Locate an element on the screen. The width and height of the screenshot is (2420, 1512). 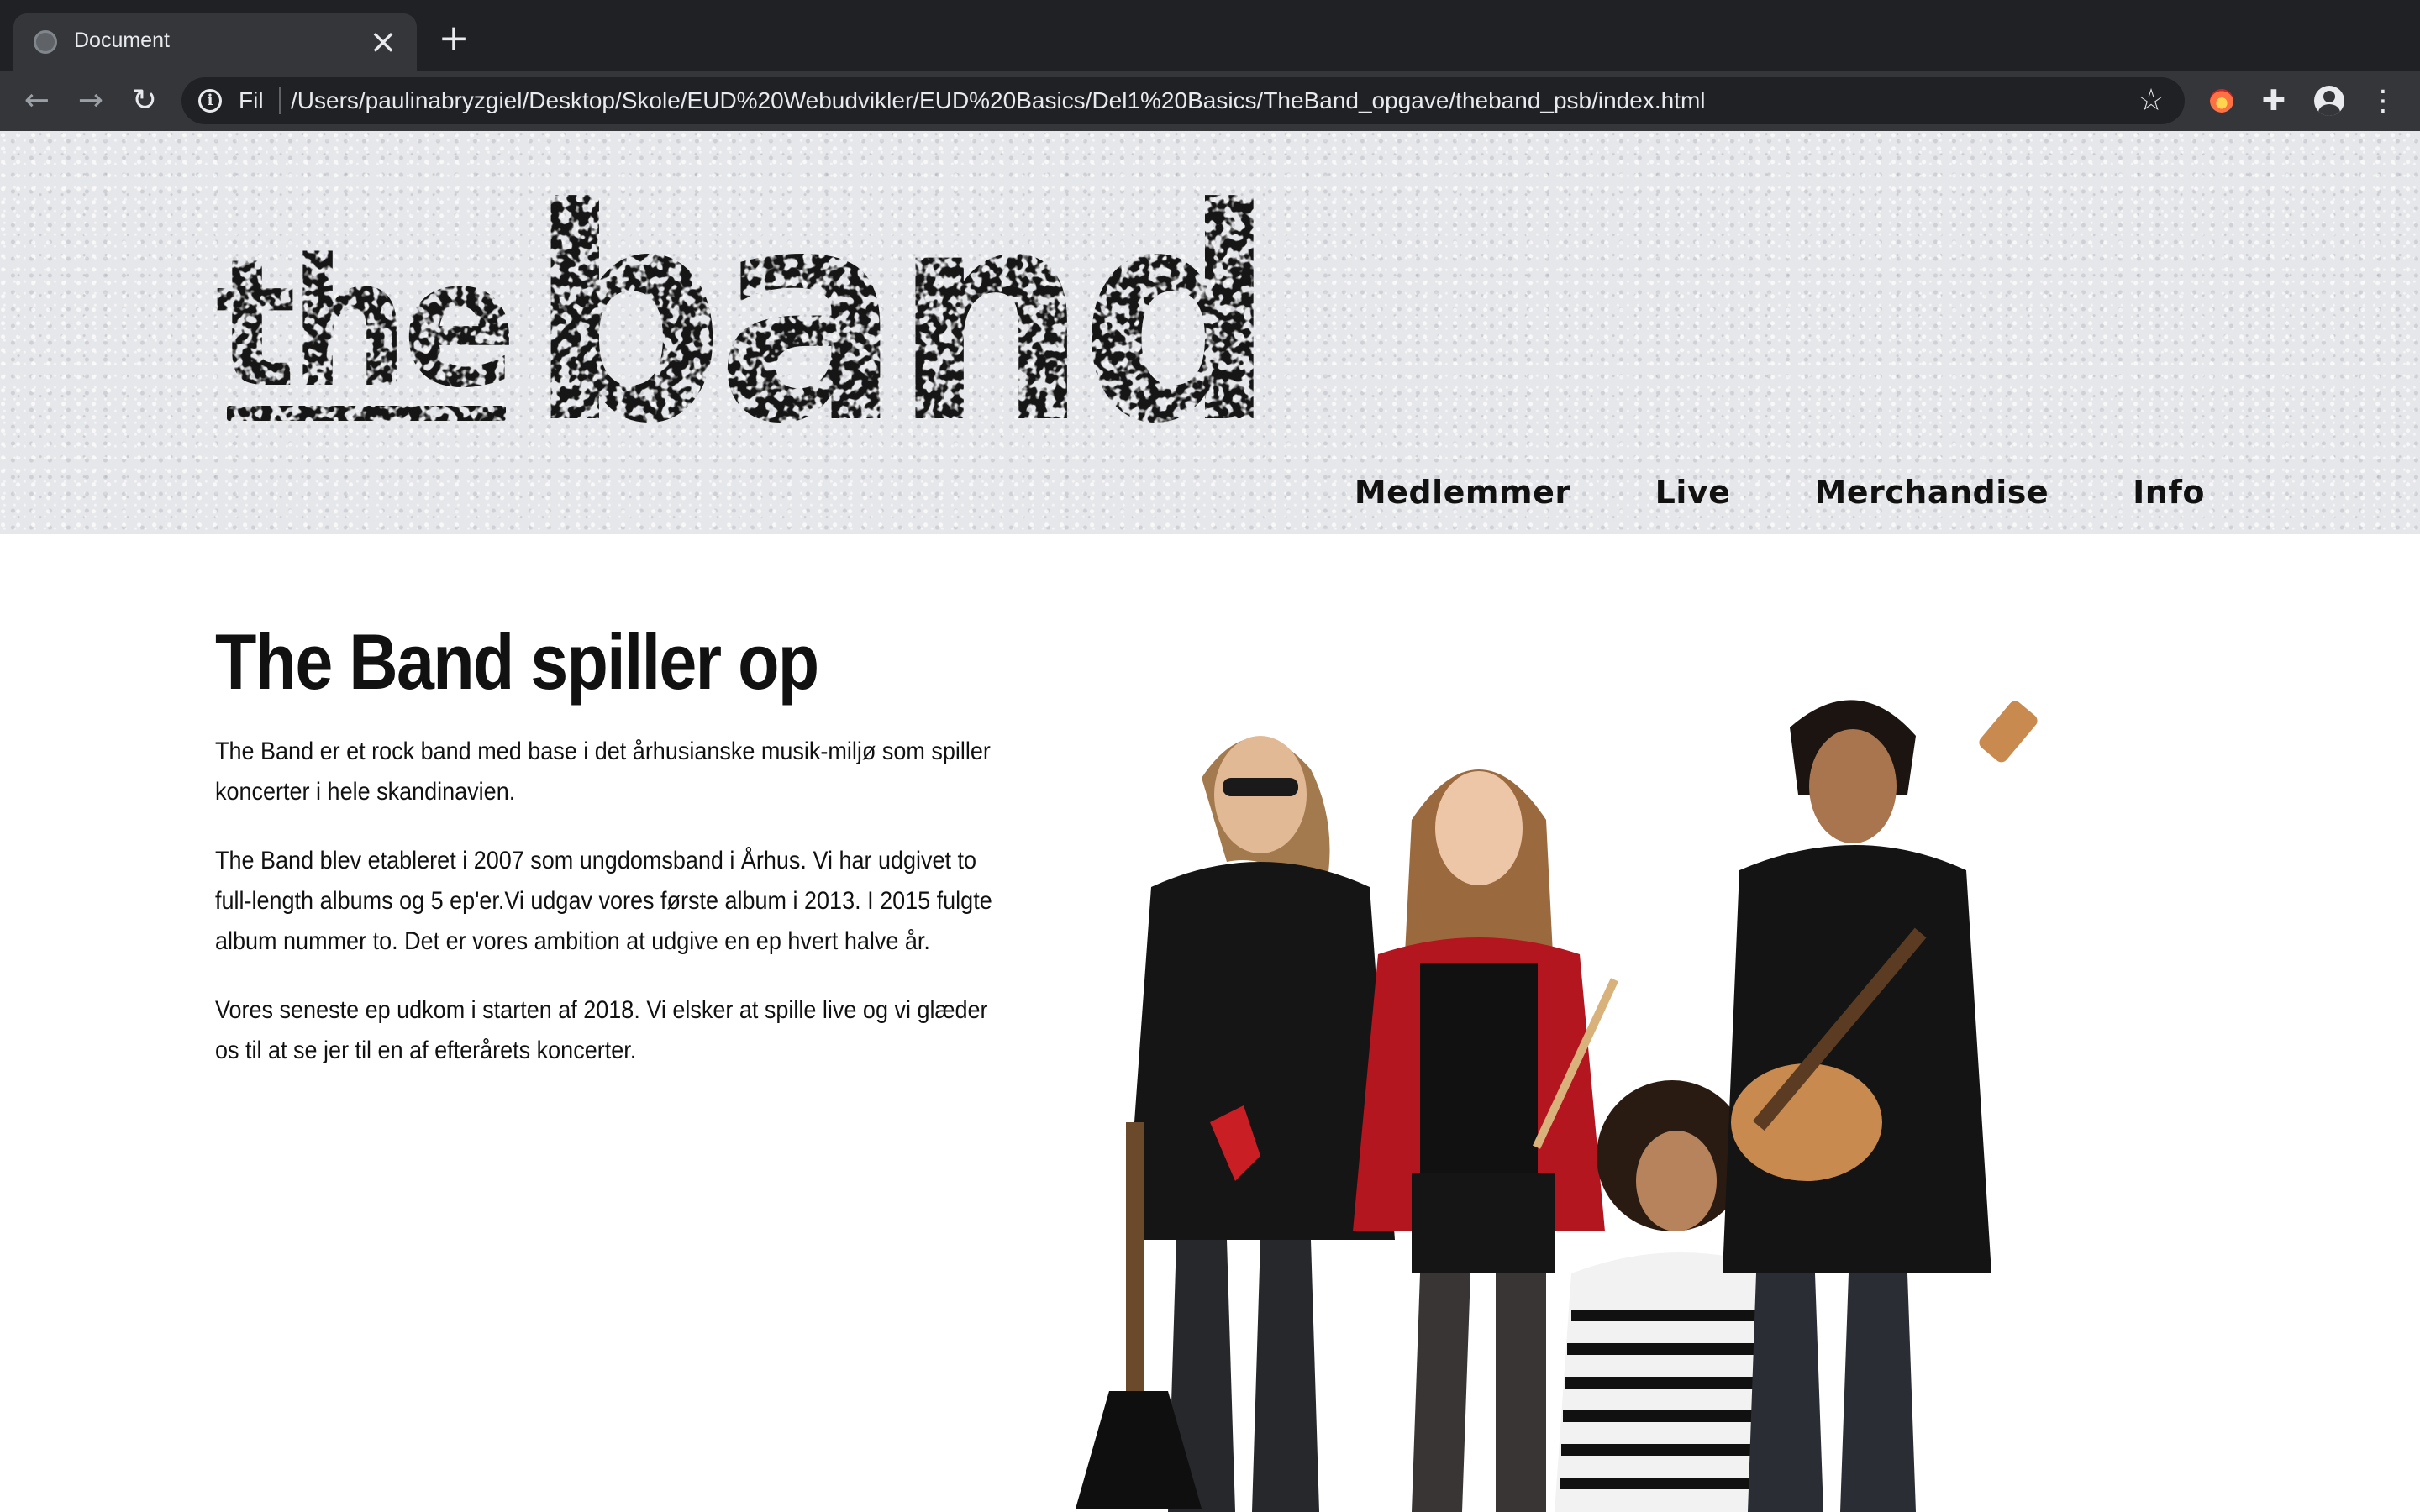
page-title: The Band spiller op is located at coordinates (517, 661).